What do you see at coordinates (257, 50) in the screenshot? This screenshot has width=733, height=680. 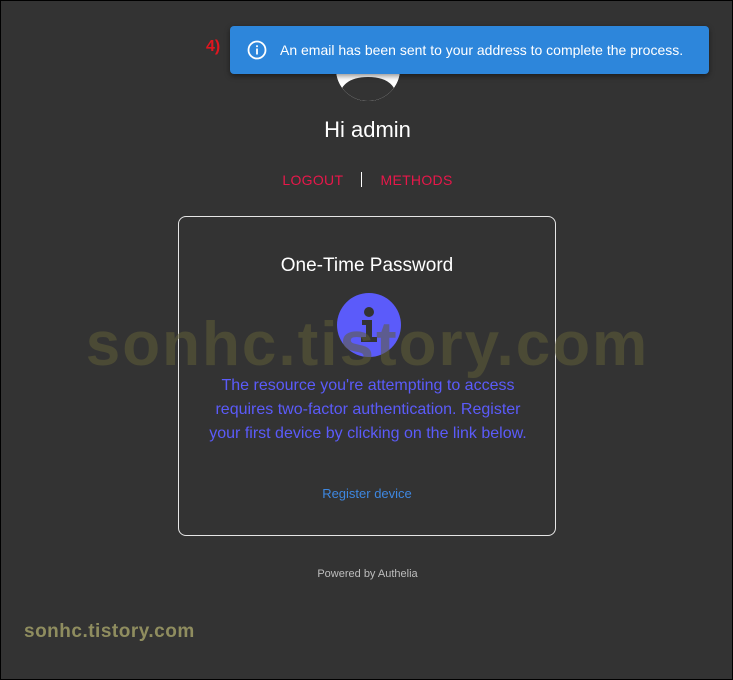 I see `info-circle-icon` at bounding box center [257, 50].